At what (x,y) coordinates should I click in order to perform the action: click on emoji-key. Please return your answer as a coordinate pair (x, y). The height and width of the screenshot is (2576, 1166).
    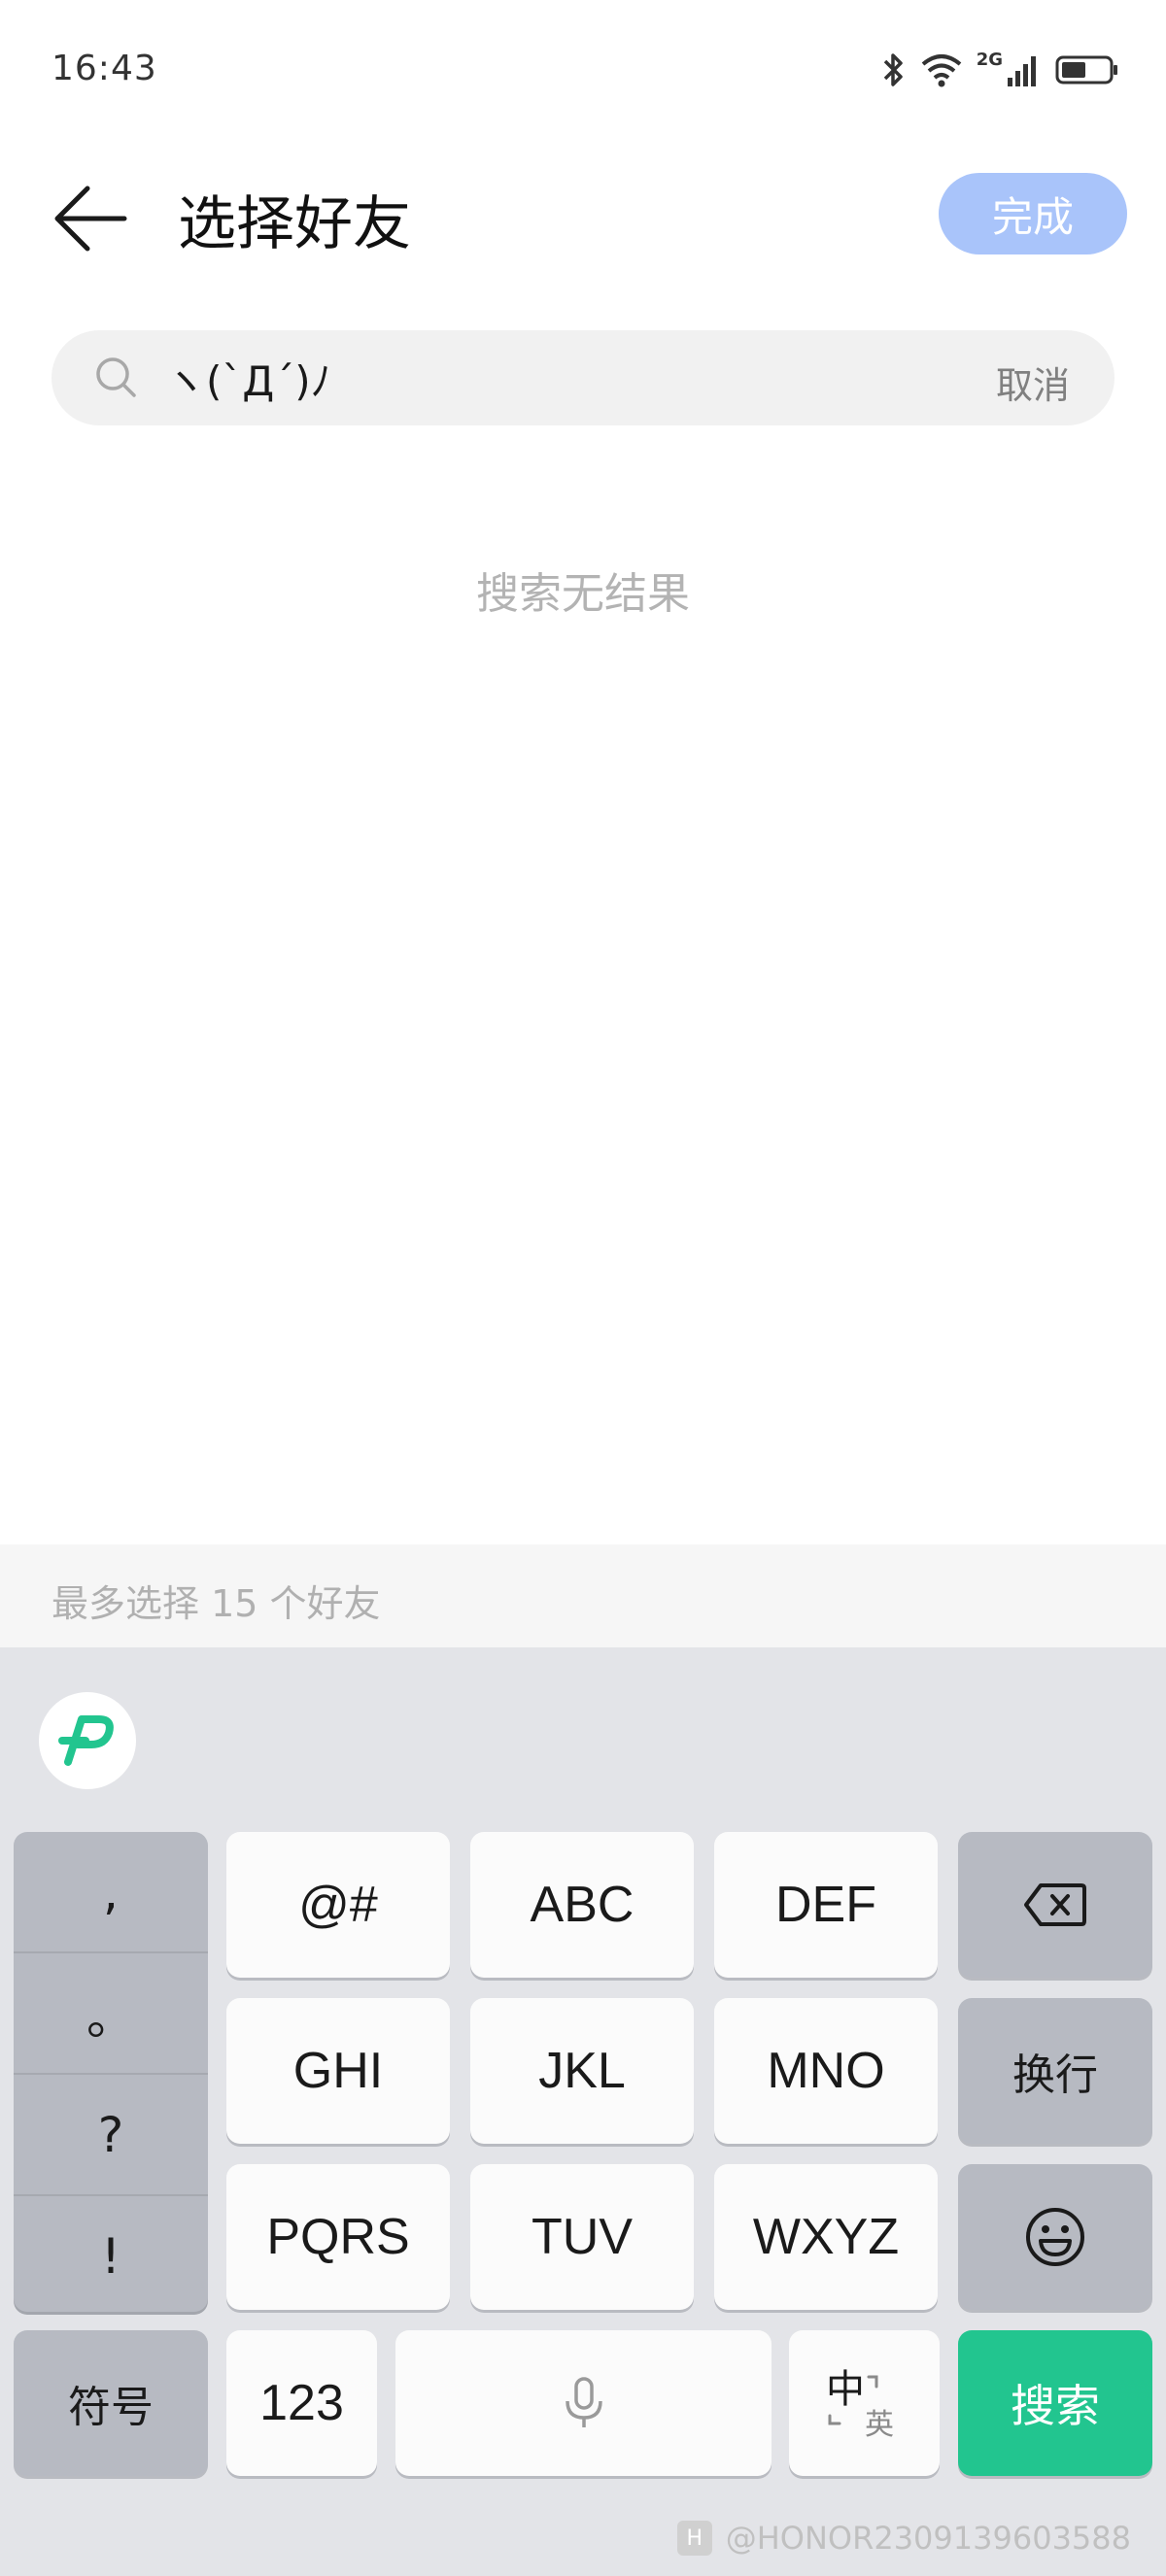
    Looking at the image, I should click on (1055, 2237).